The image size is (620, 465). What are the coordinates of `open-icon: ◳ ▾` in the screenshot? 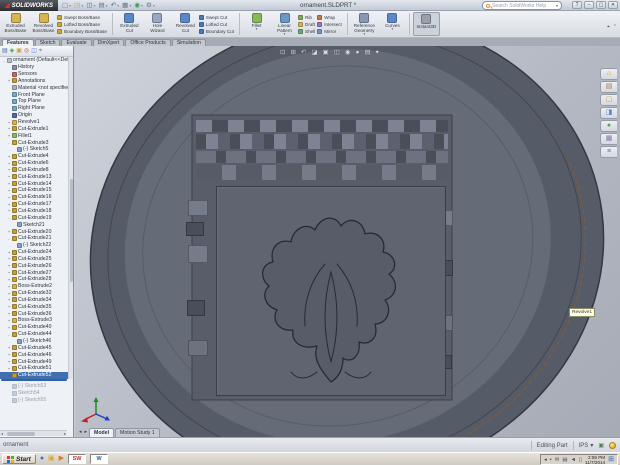 It's located at (78, 5).